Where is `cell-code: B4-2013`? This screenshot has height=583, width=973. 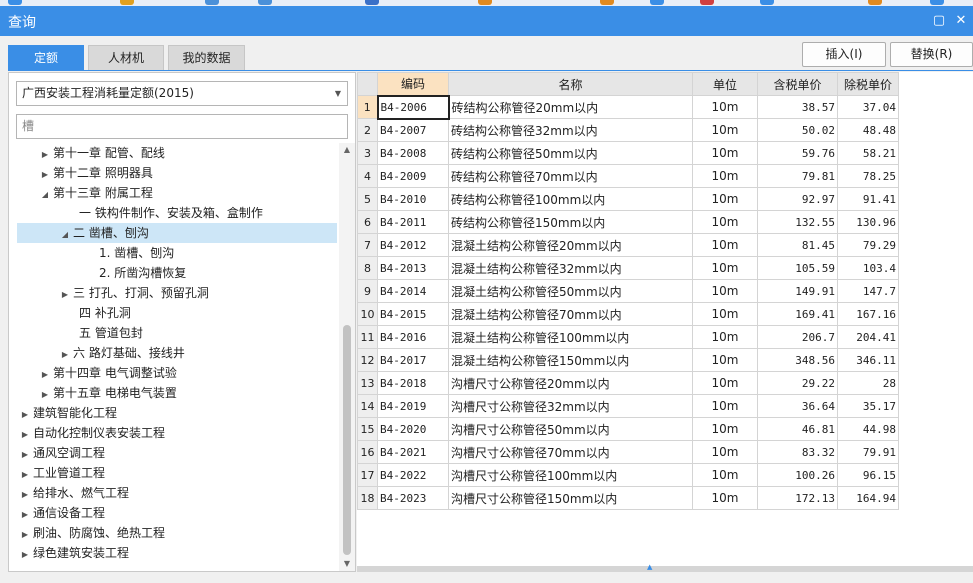
cell-code: B4-2013 is located at coordinates (413, 268).